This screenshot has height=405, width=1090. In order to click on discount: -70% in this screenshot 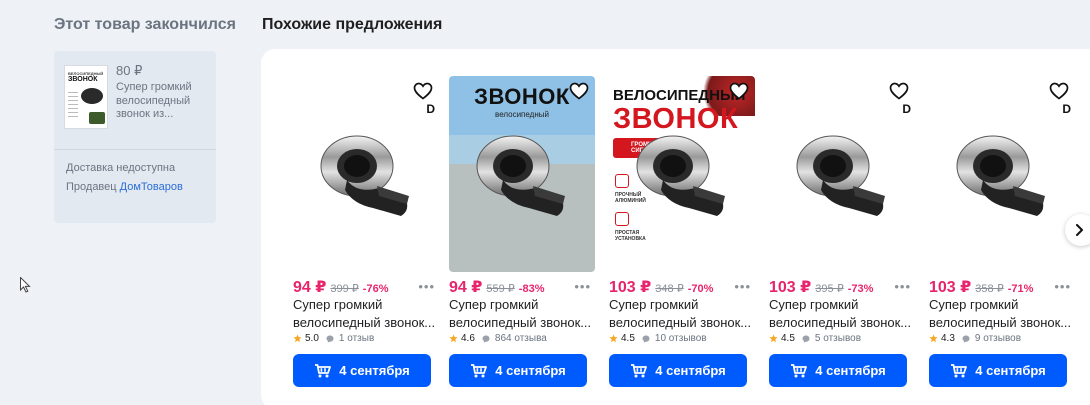, I will do `click(700, 289)`.